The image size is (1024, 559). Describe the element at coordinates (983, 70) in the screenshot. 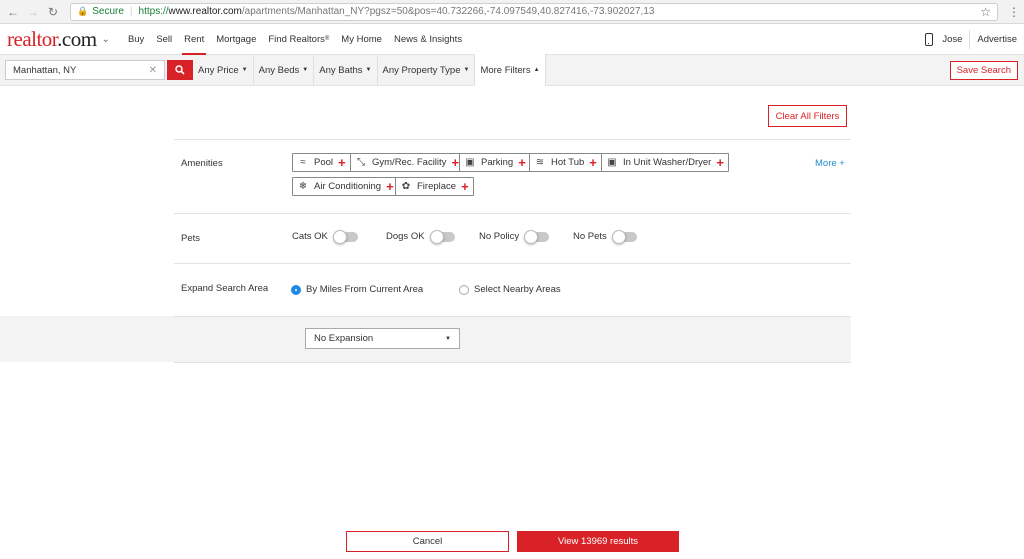

I see `save-search-button: Save Search` at that location.